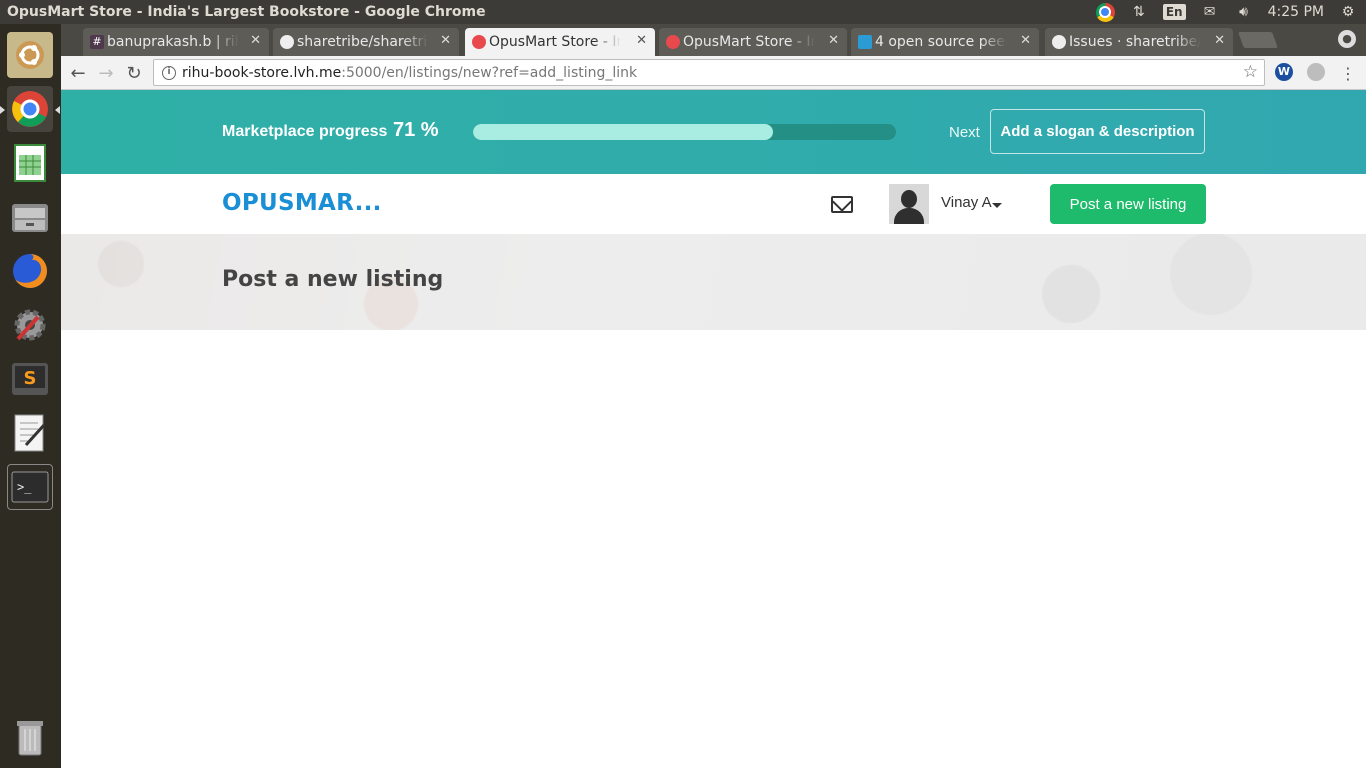 The height and width of the screenshot is (768, 1366). I want to click on tab-github-issues: Issues · sharetribe/ ✕, so click(1139, 42).